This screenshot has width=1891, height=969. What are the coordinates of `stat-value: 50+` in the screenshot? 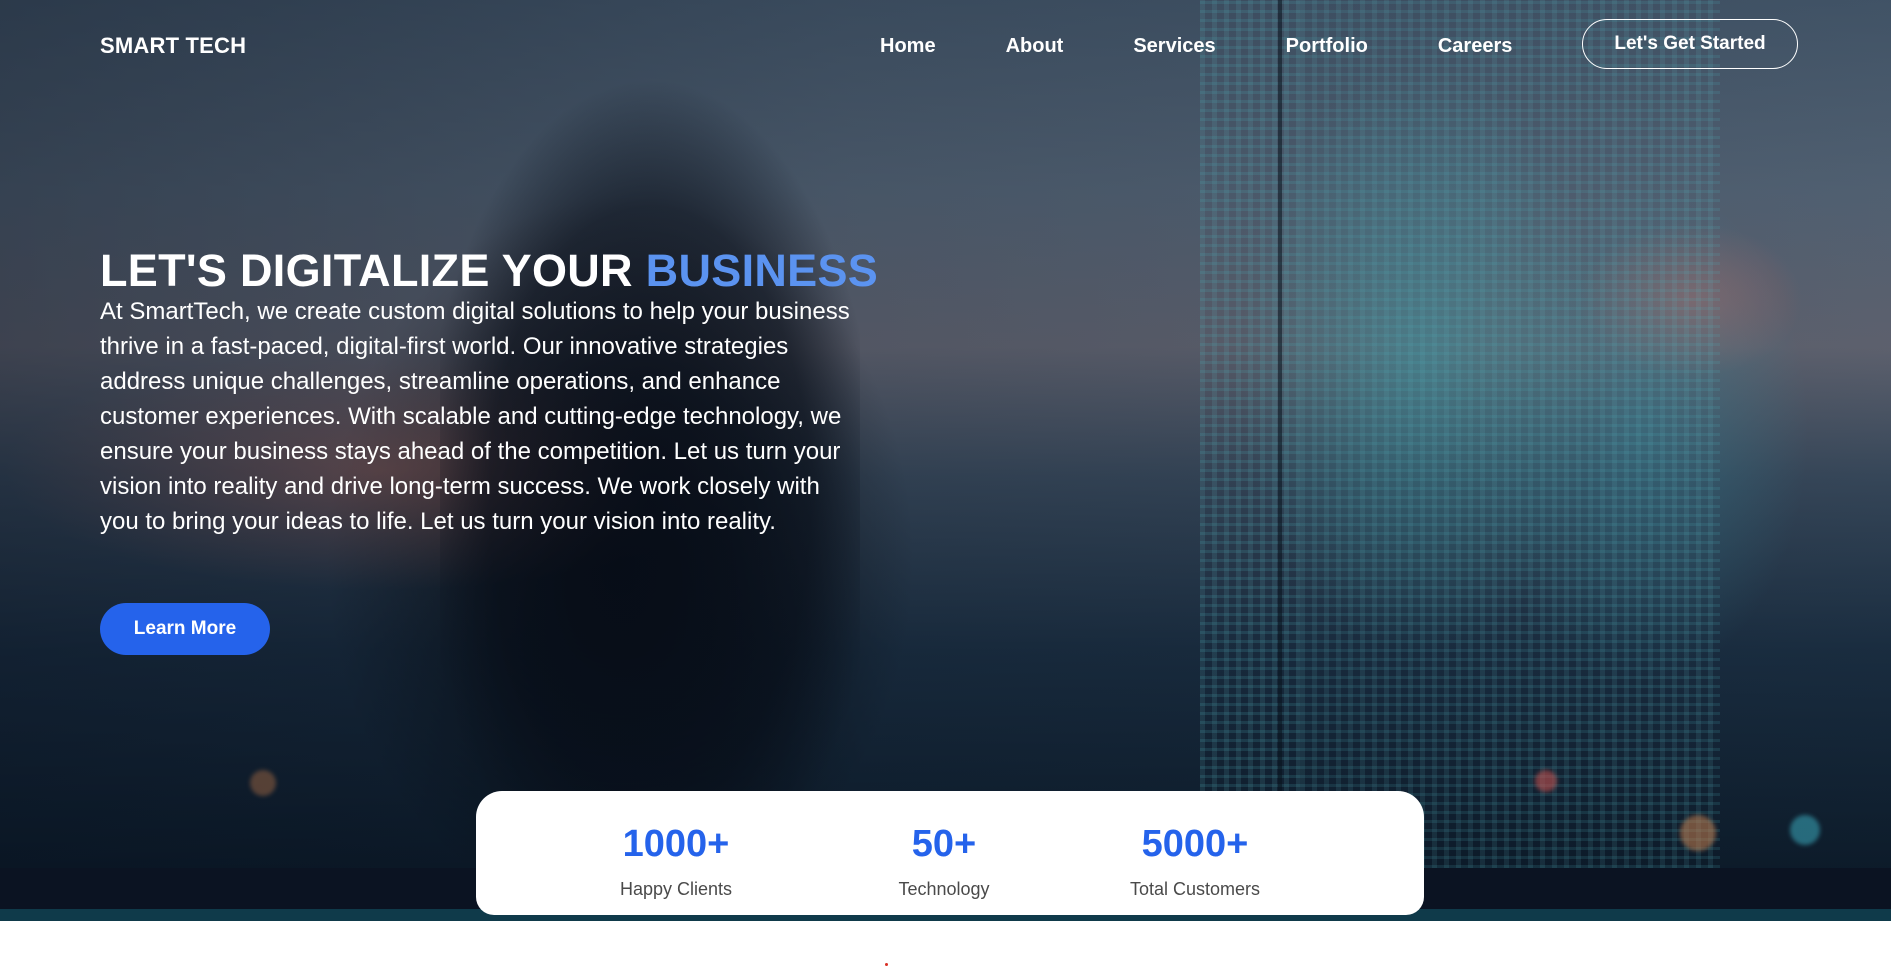 It's located at (944, 844).